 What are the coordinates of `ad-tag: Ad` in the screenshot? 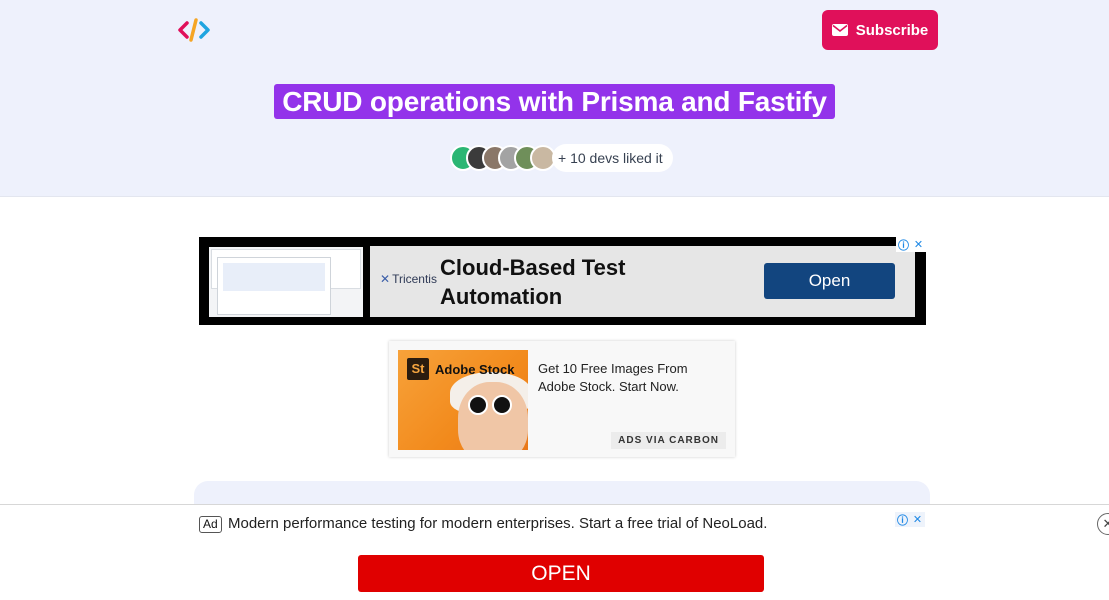 It's located at (210, 524).